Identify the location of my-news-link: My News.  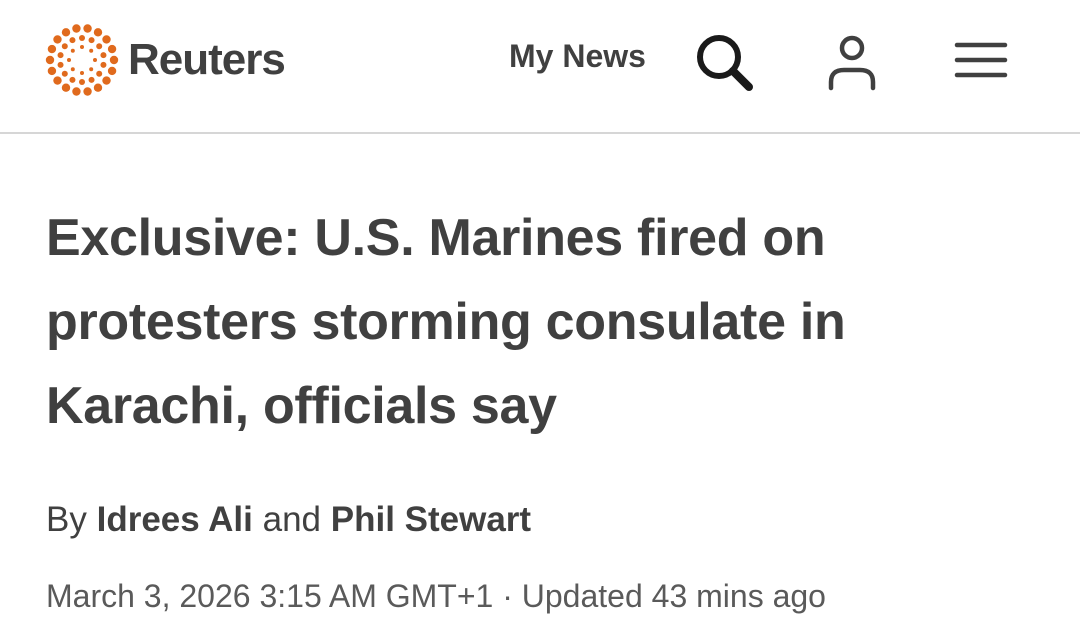
(577, 56).